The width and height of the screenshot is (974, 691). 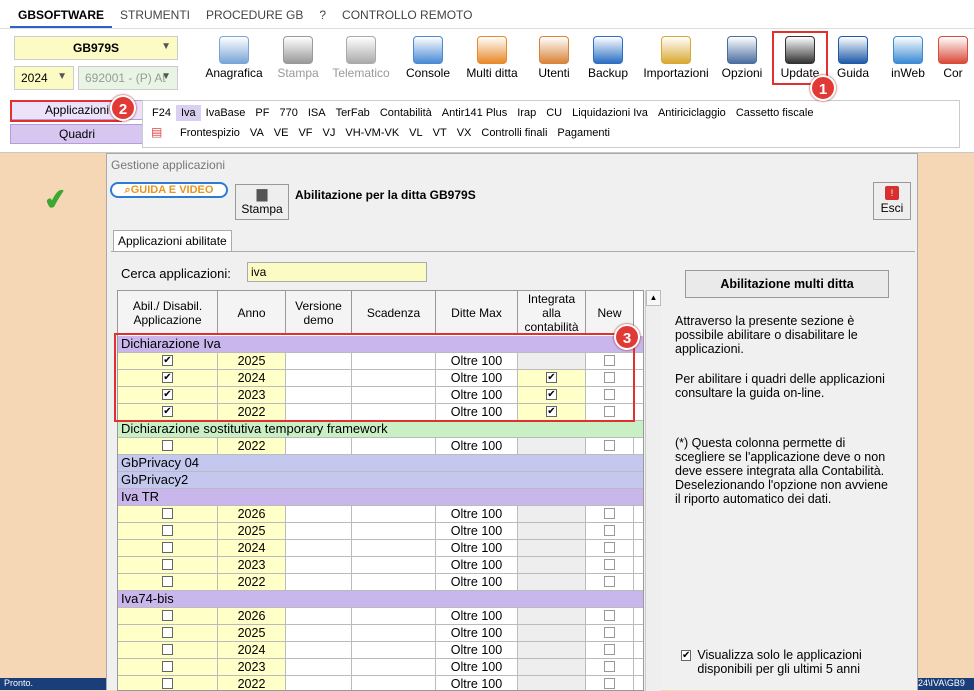 I want to click on group-row: GbPrivacy2, so click(x=380, y=480).